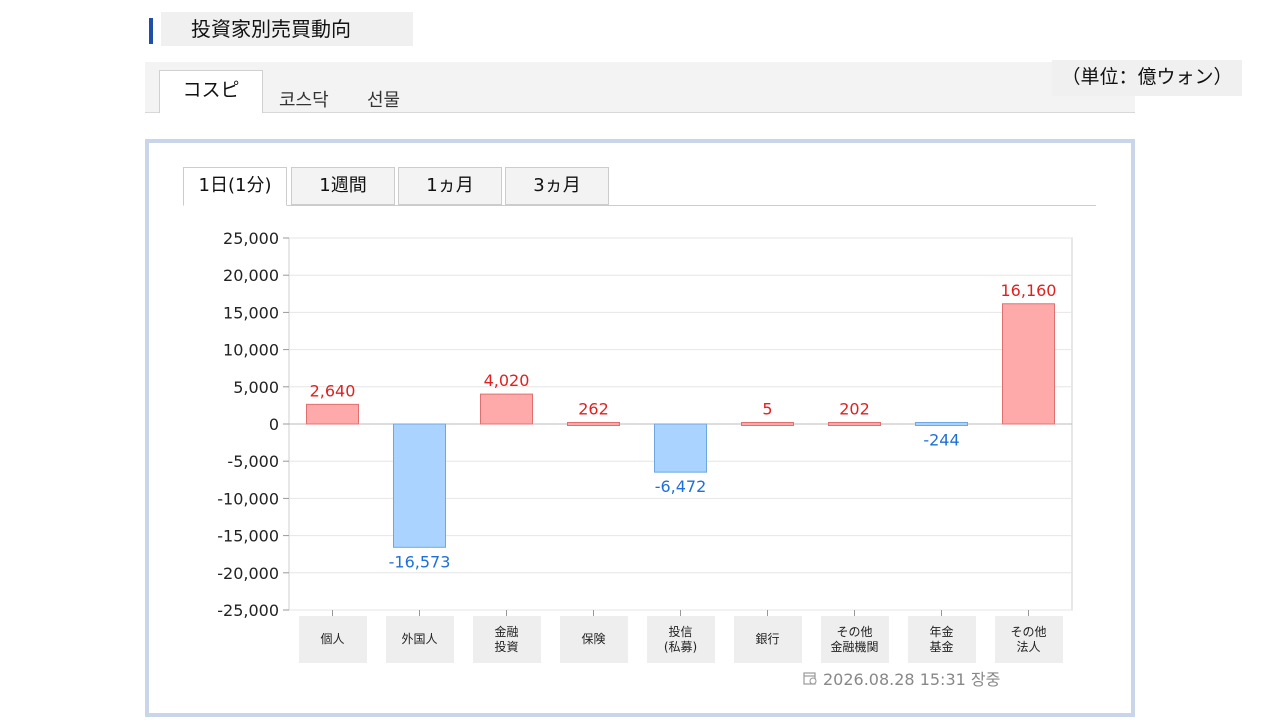  What do you see at coordinates (854, 409) in the screenshot?
I see `data-label: 202` at bounding box center [854, 409].